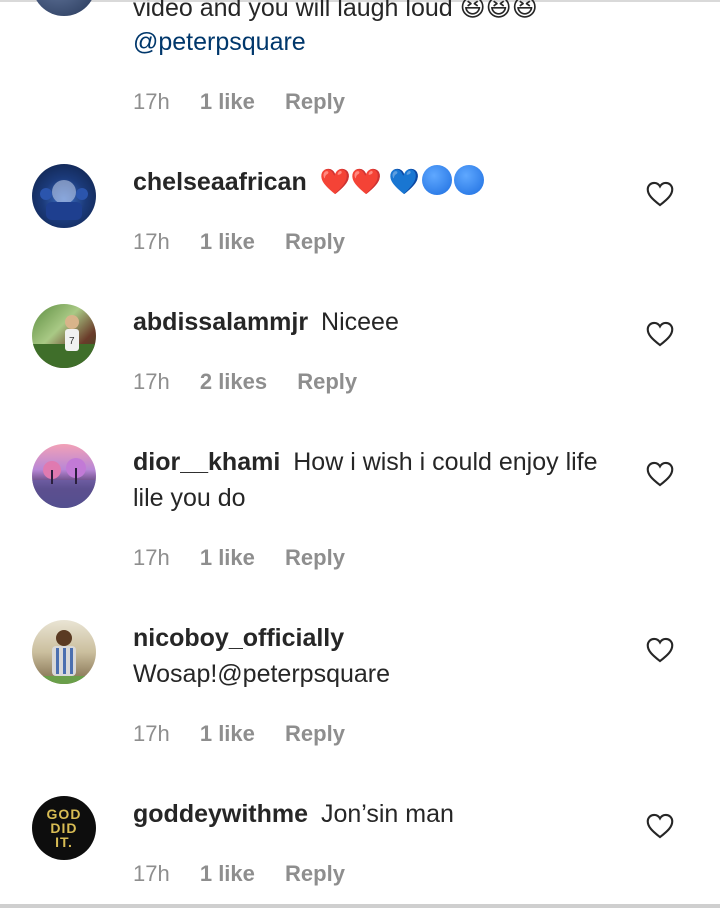 The height and width of the screenshot is (908, 720). I want to click on comment-text: Wosap!@peterpsquare, so click(262, 674).